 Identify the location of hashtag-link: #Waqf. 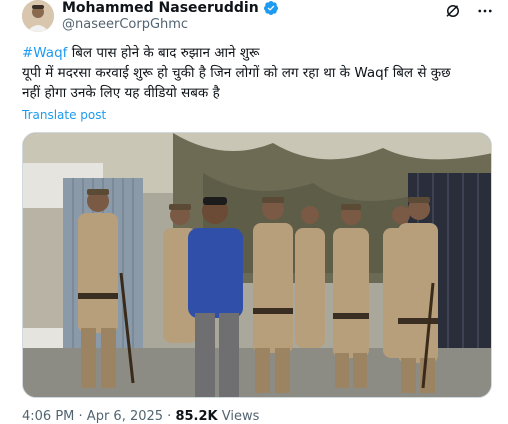
(44, 53).